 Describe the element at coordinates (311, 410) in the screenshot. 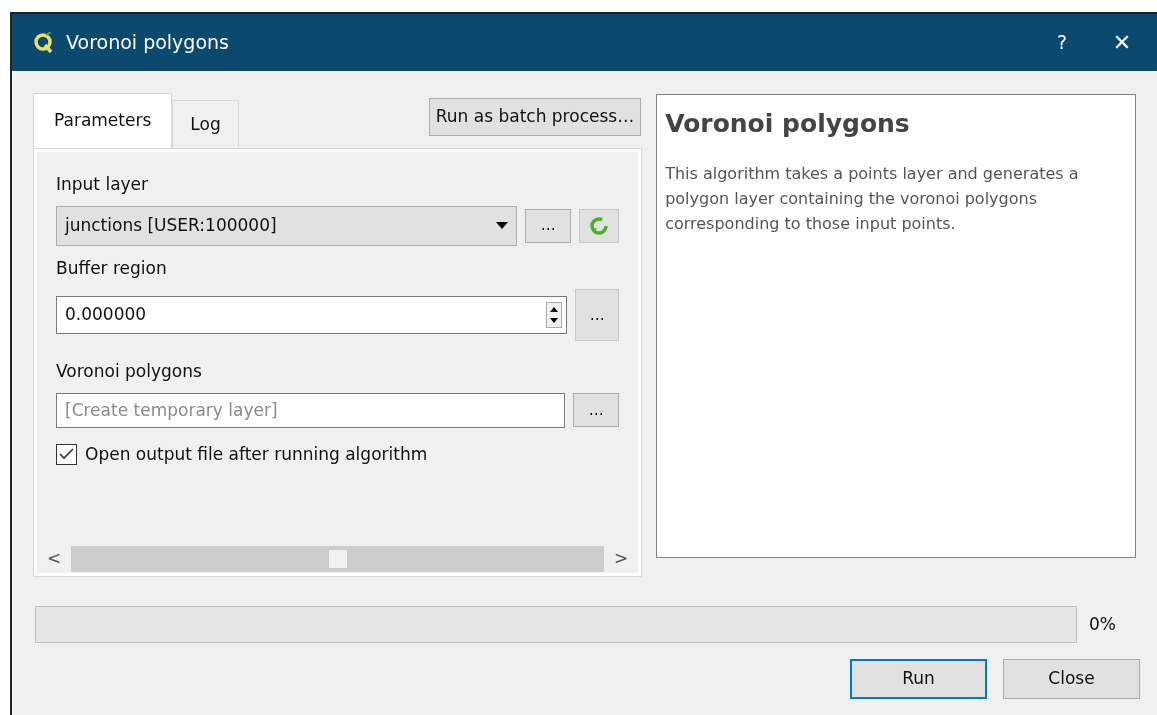

I see `output-field: [Create temporary layer]` at that location.